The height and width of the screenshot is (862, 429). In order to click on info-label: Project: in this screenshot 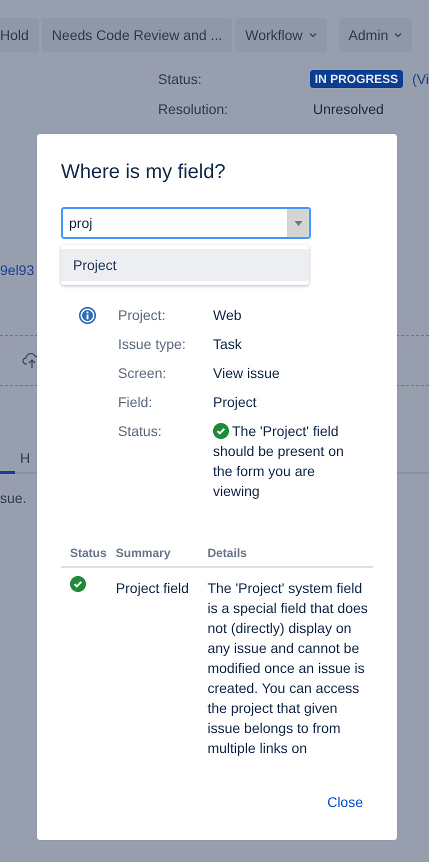, I will do `click(142, 315)`.